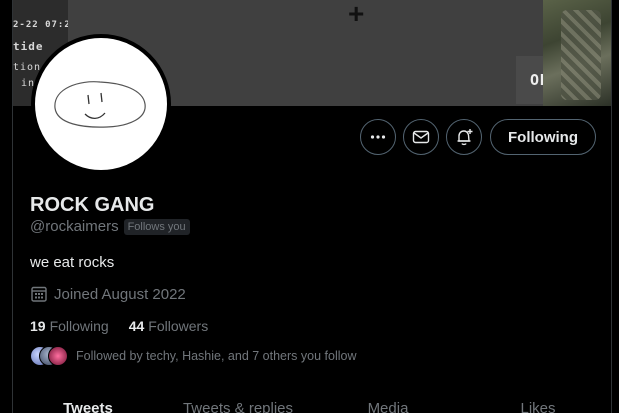 The height and width of the screenshot is (413, 619). I want to click on profile-name: ROCK GANG, so click(92, 205).